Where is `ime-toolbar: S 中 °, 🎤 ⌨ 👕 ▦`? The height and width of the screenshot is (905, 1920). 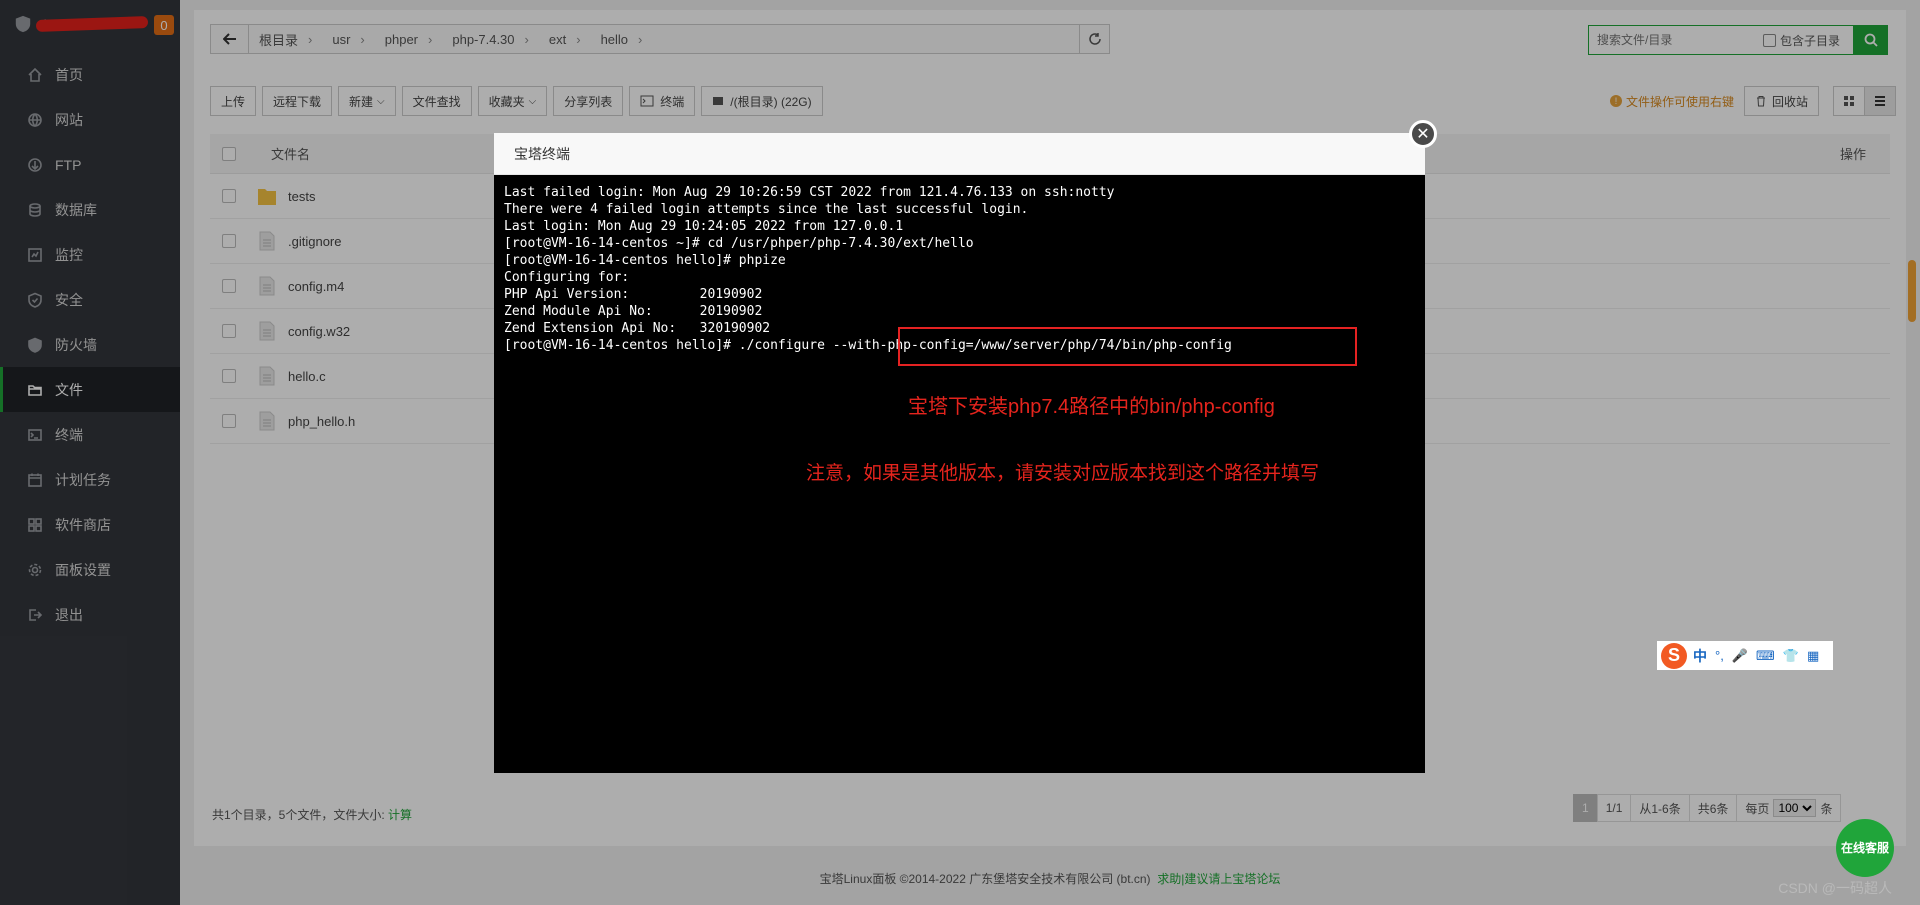
ime-toolbar: S 中 °, 🎤 ⌨ 👕 ▦ is located at coordinates (1745, 655).